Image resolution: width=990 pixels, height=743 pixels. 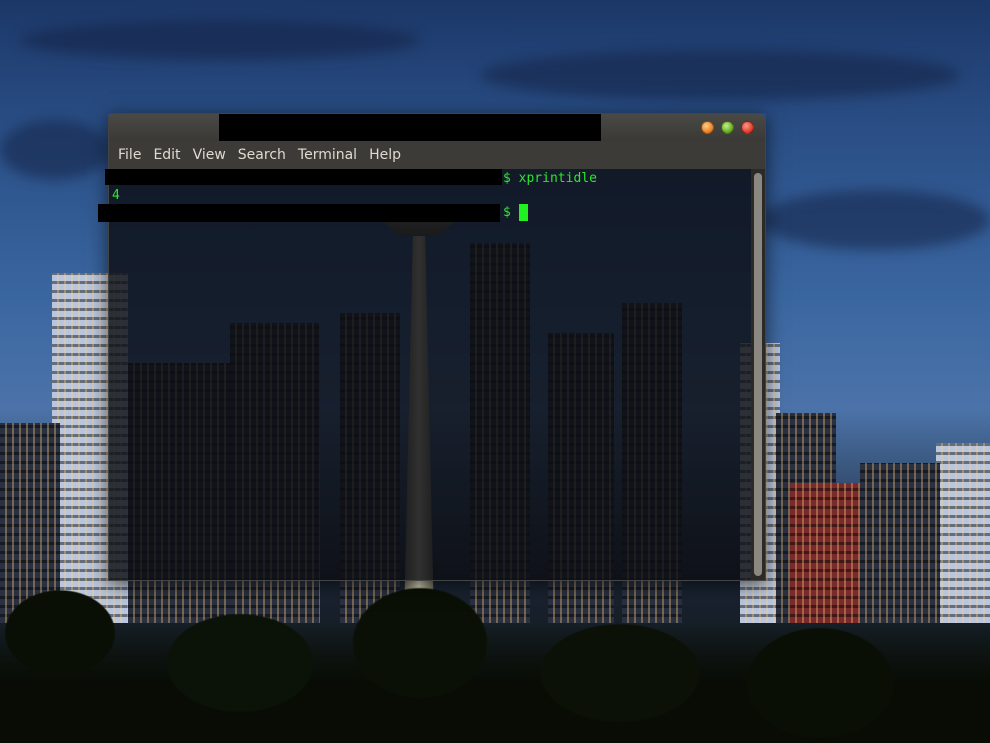 I want to click on command-line: $ xprintidle, so click(x=550, y=178).